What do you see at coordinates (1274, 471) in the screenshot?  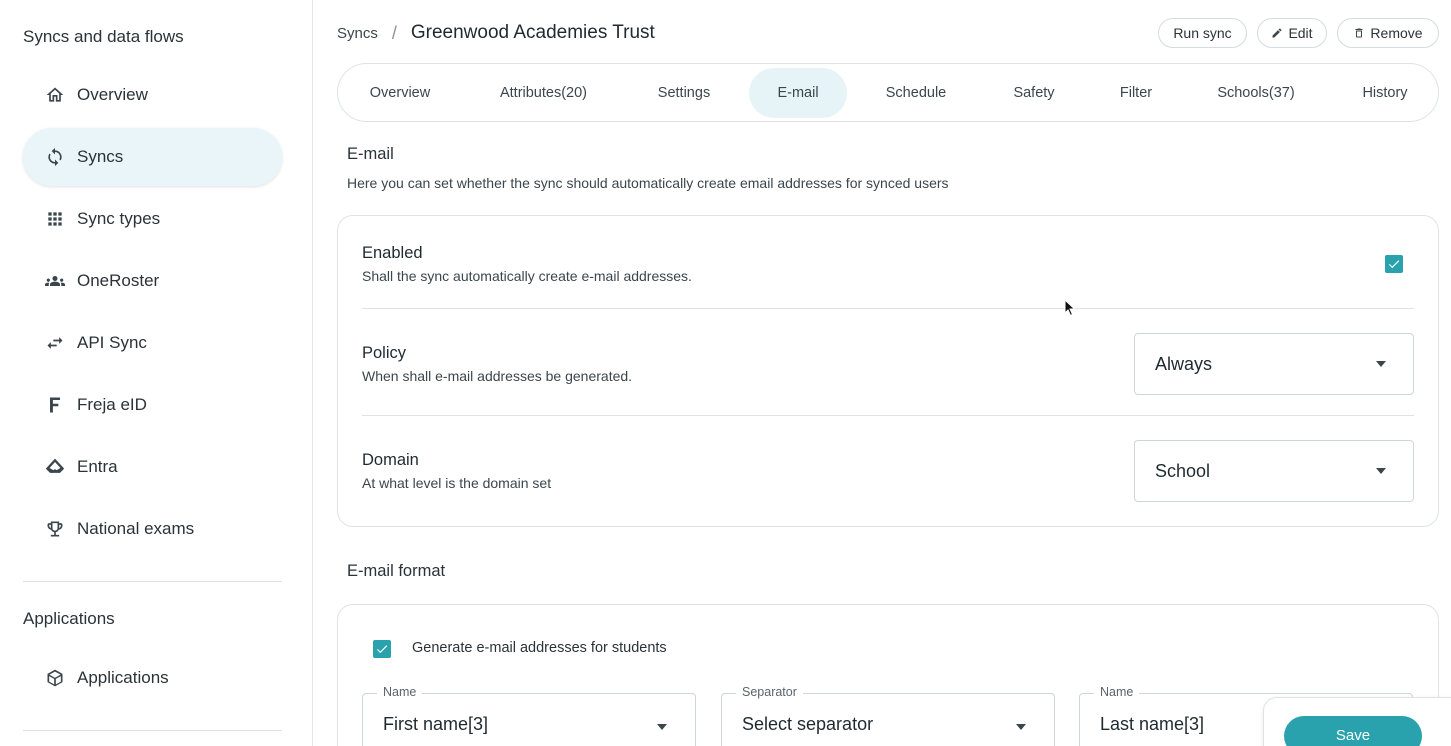 I see `domain-select: School` at bounding box center [1274, 471].